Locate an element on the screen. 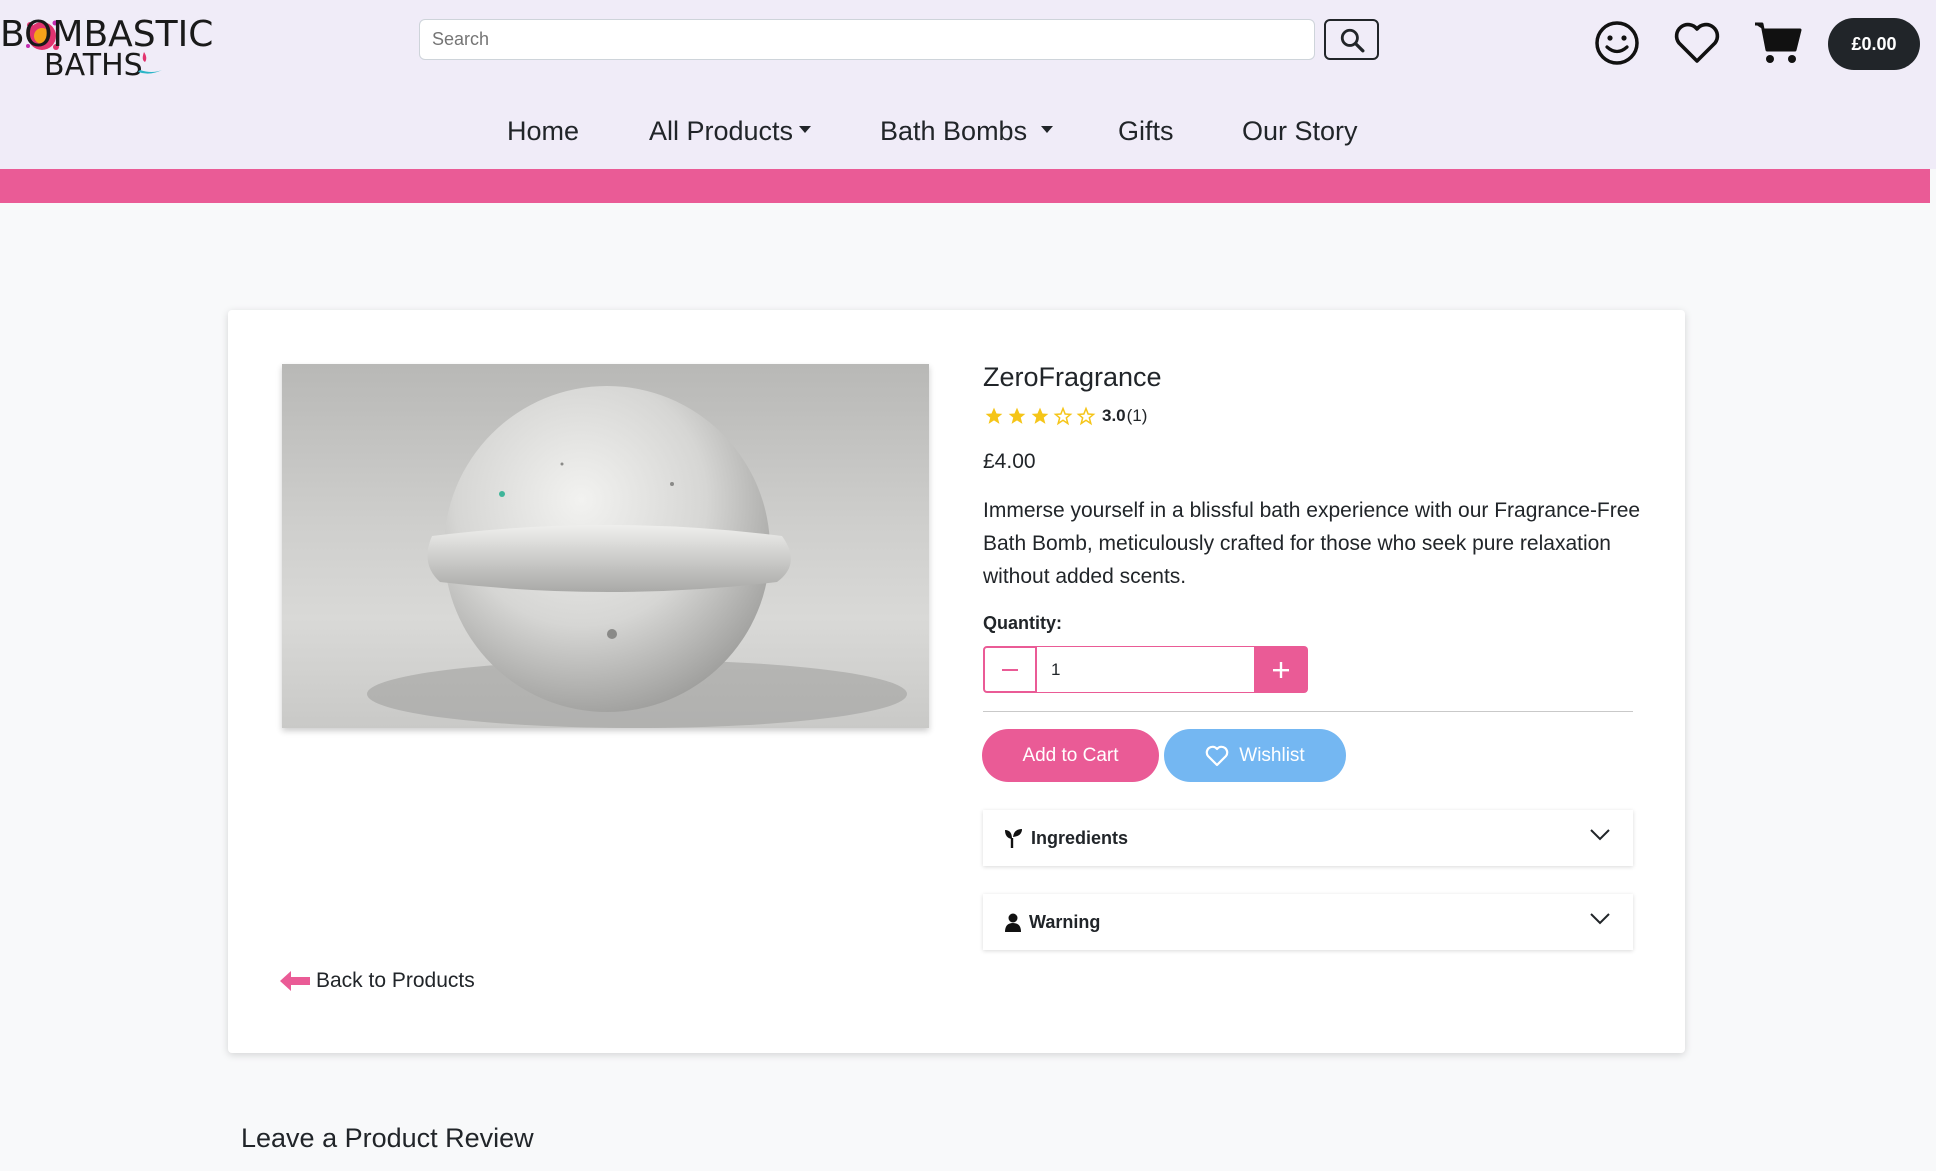  heart-icon is located at coordinates (1697, 42).